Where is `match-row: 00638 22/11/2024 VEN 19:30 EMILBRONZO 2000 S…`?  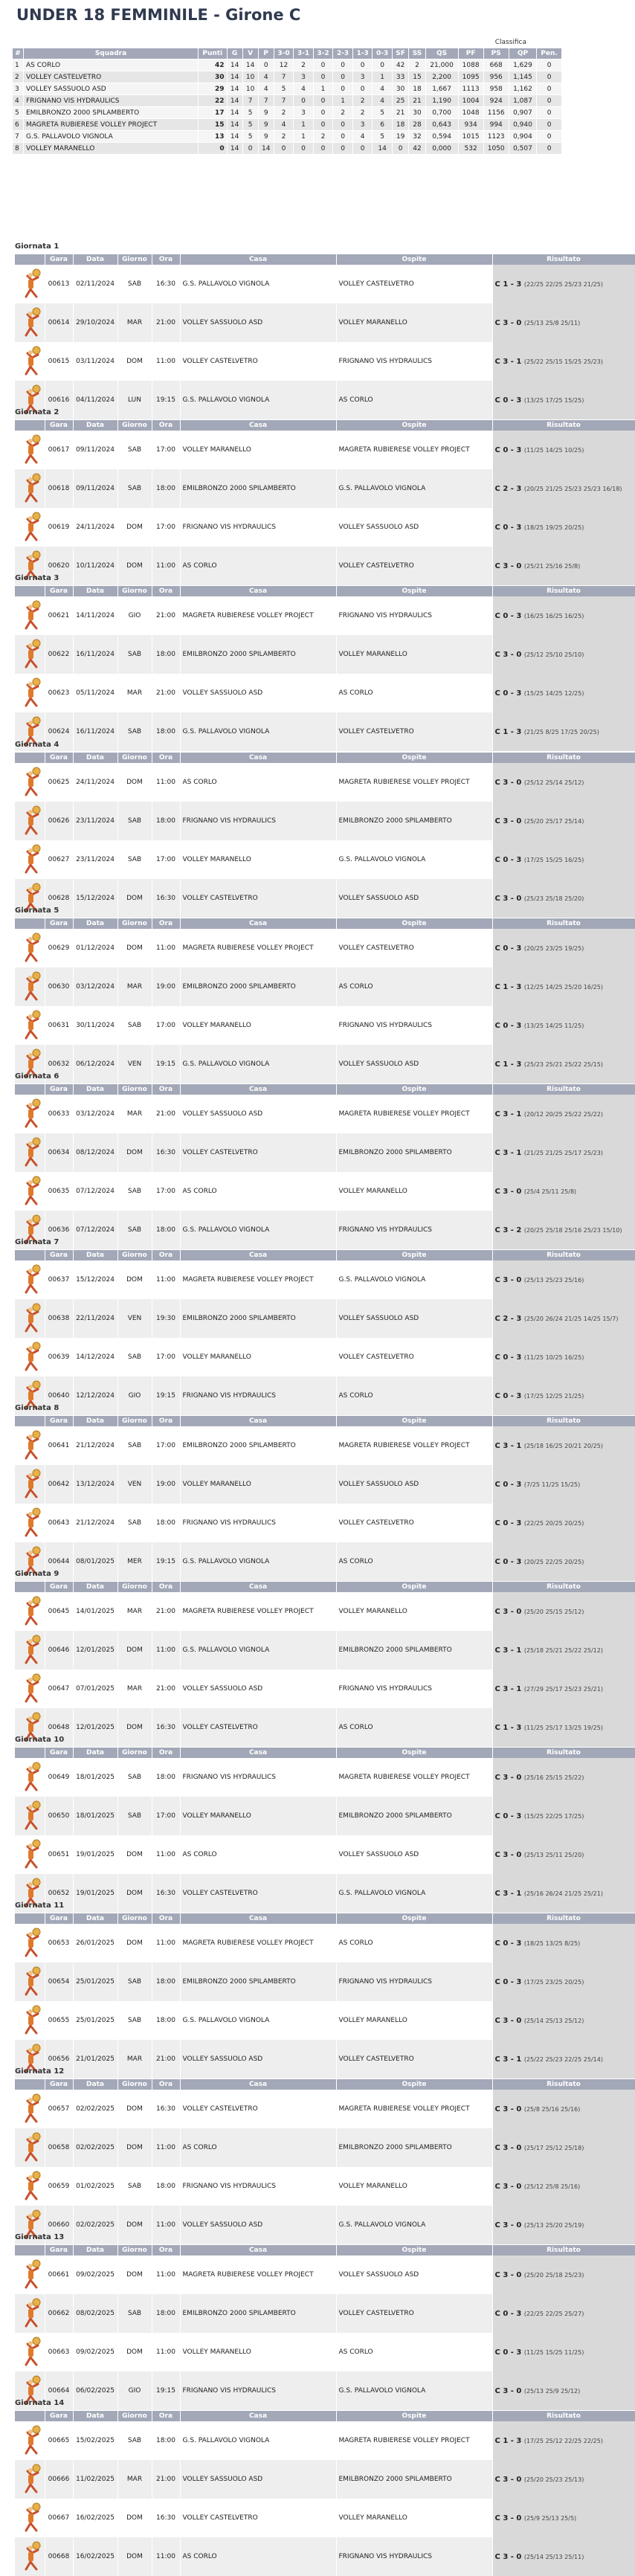 match-row: 00638 22/11/2024 VEN 19:30 EMILBRONZO 2000 S… is located at coordinates (325, 1318).